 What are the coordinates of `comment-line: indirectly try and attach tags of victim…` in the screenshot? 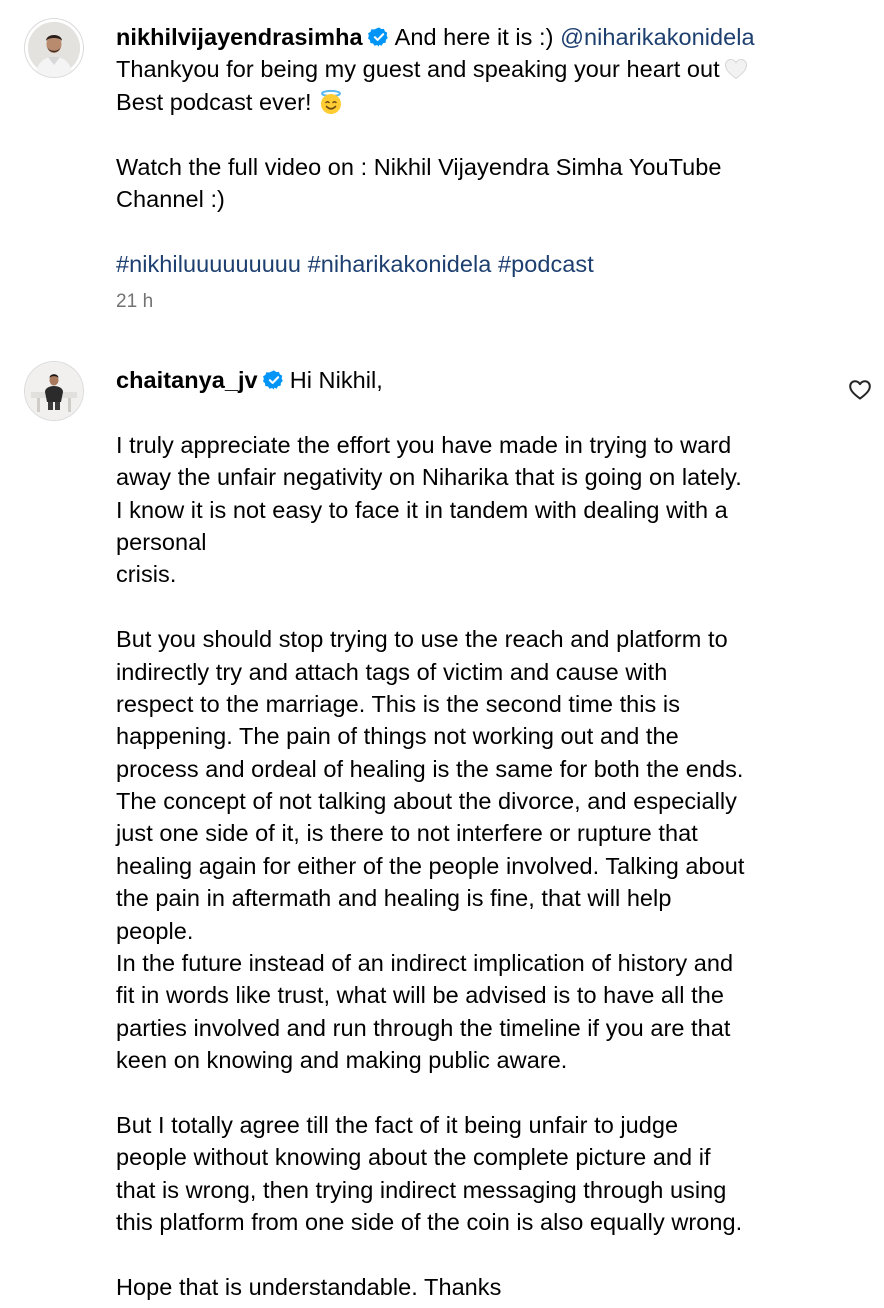 It's located at (392, 671).